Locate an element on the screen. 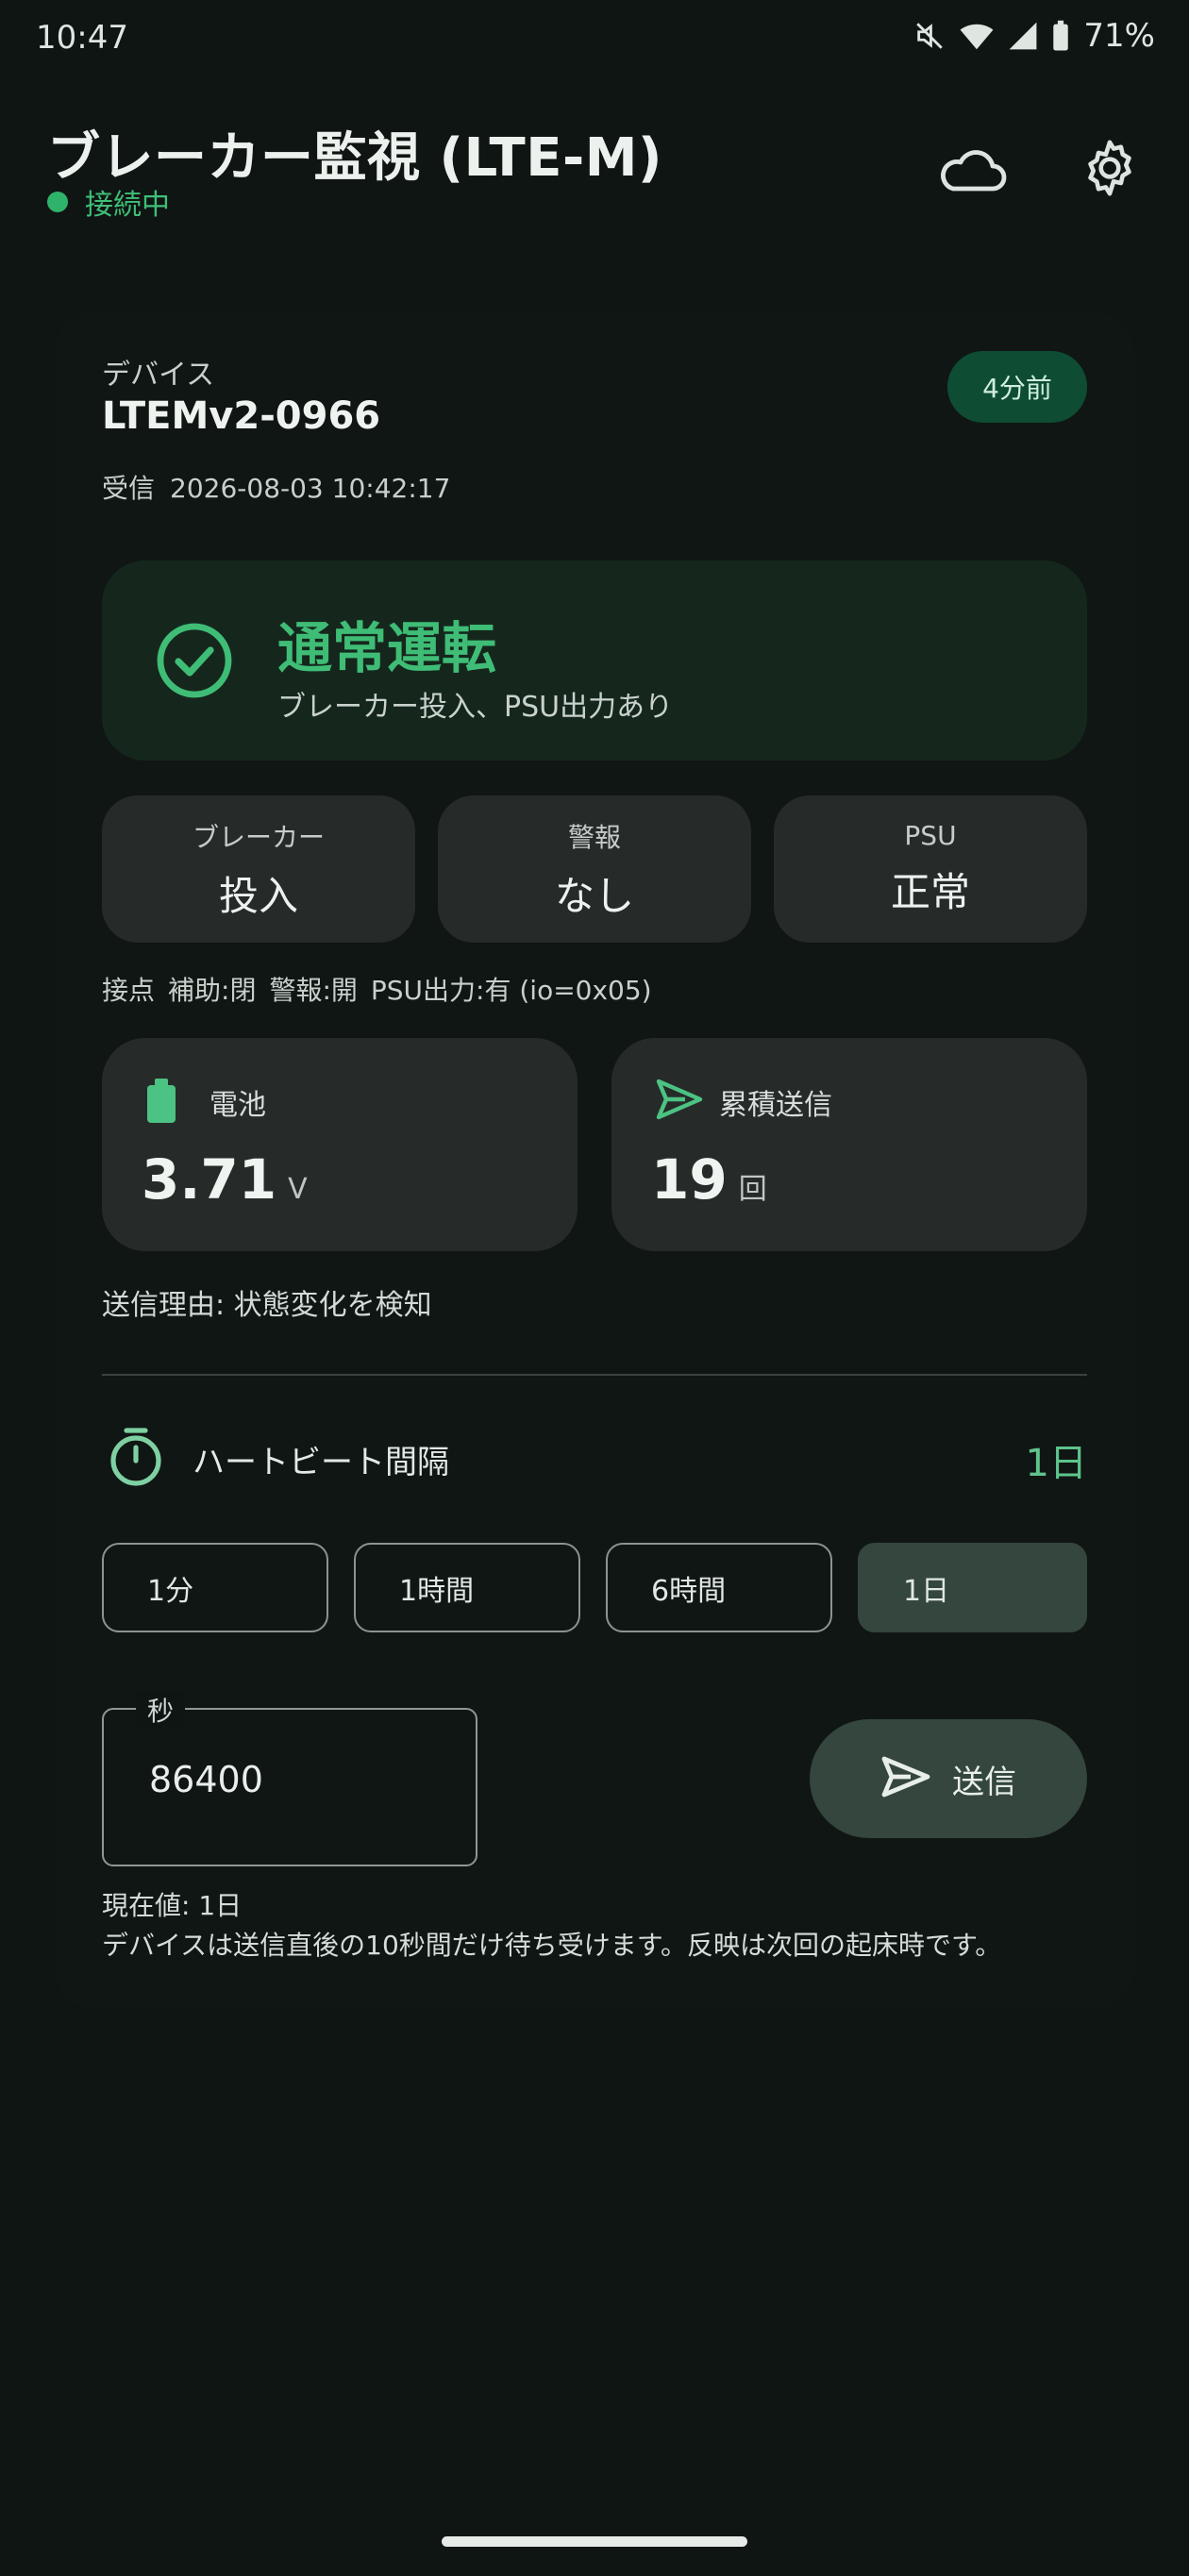 The height and width of the screenshot is (2576, 1189). device-name: LTEMv2-0966 is located at coordinates (241, 416).